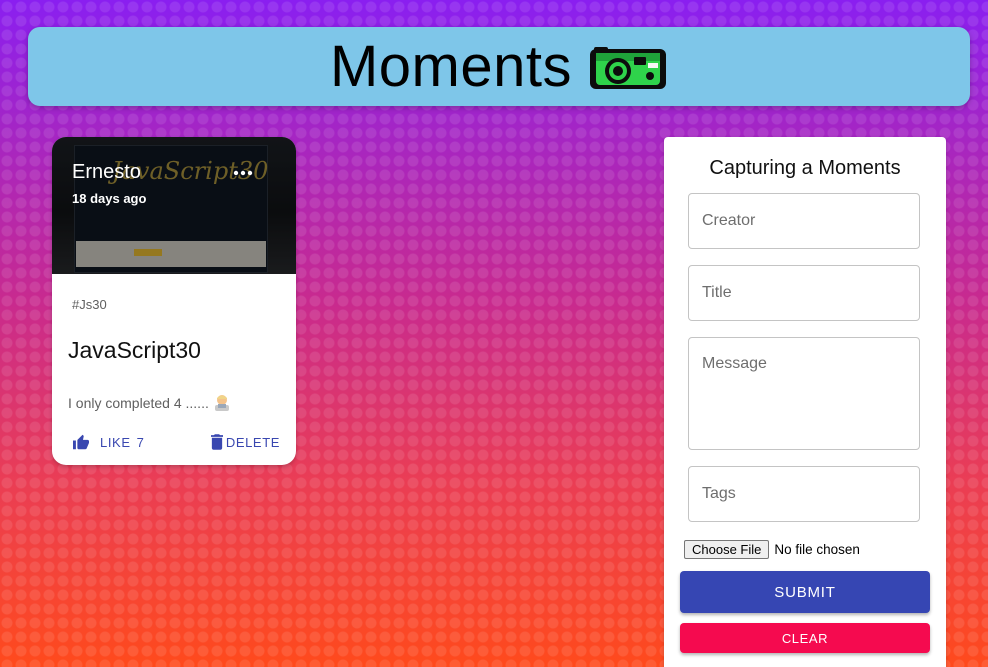 The image size is (988, 667). I want to click on file-status: No file chosen, so click(817, 549).